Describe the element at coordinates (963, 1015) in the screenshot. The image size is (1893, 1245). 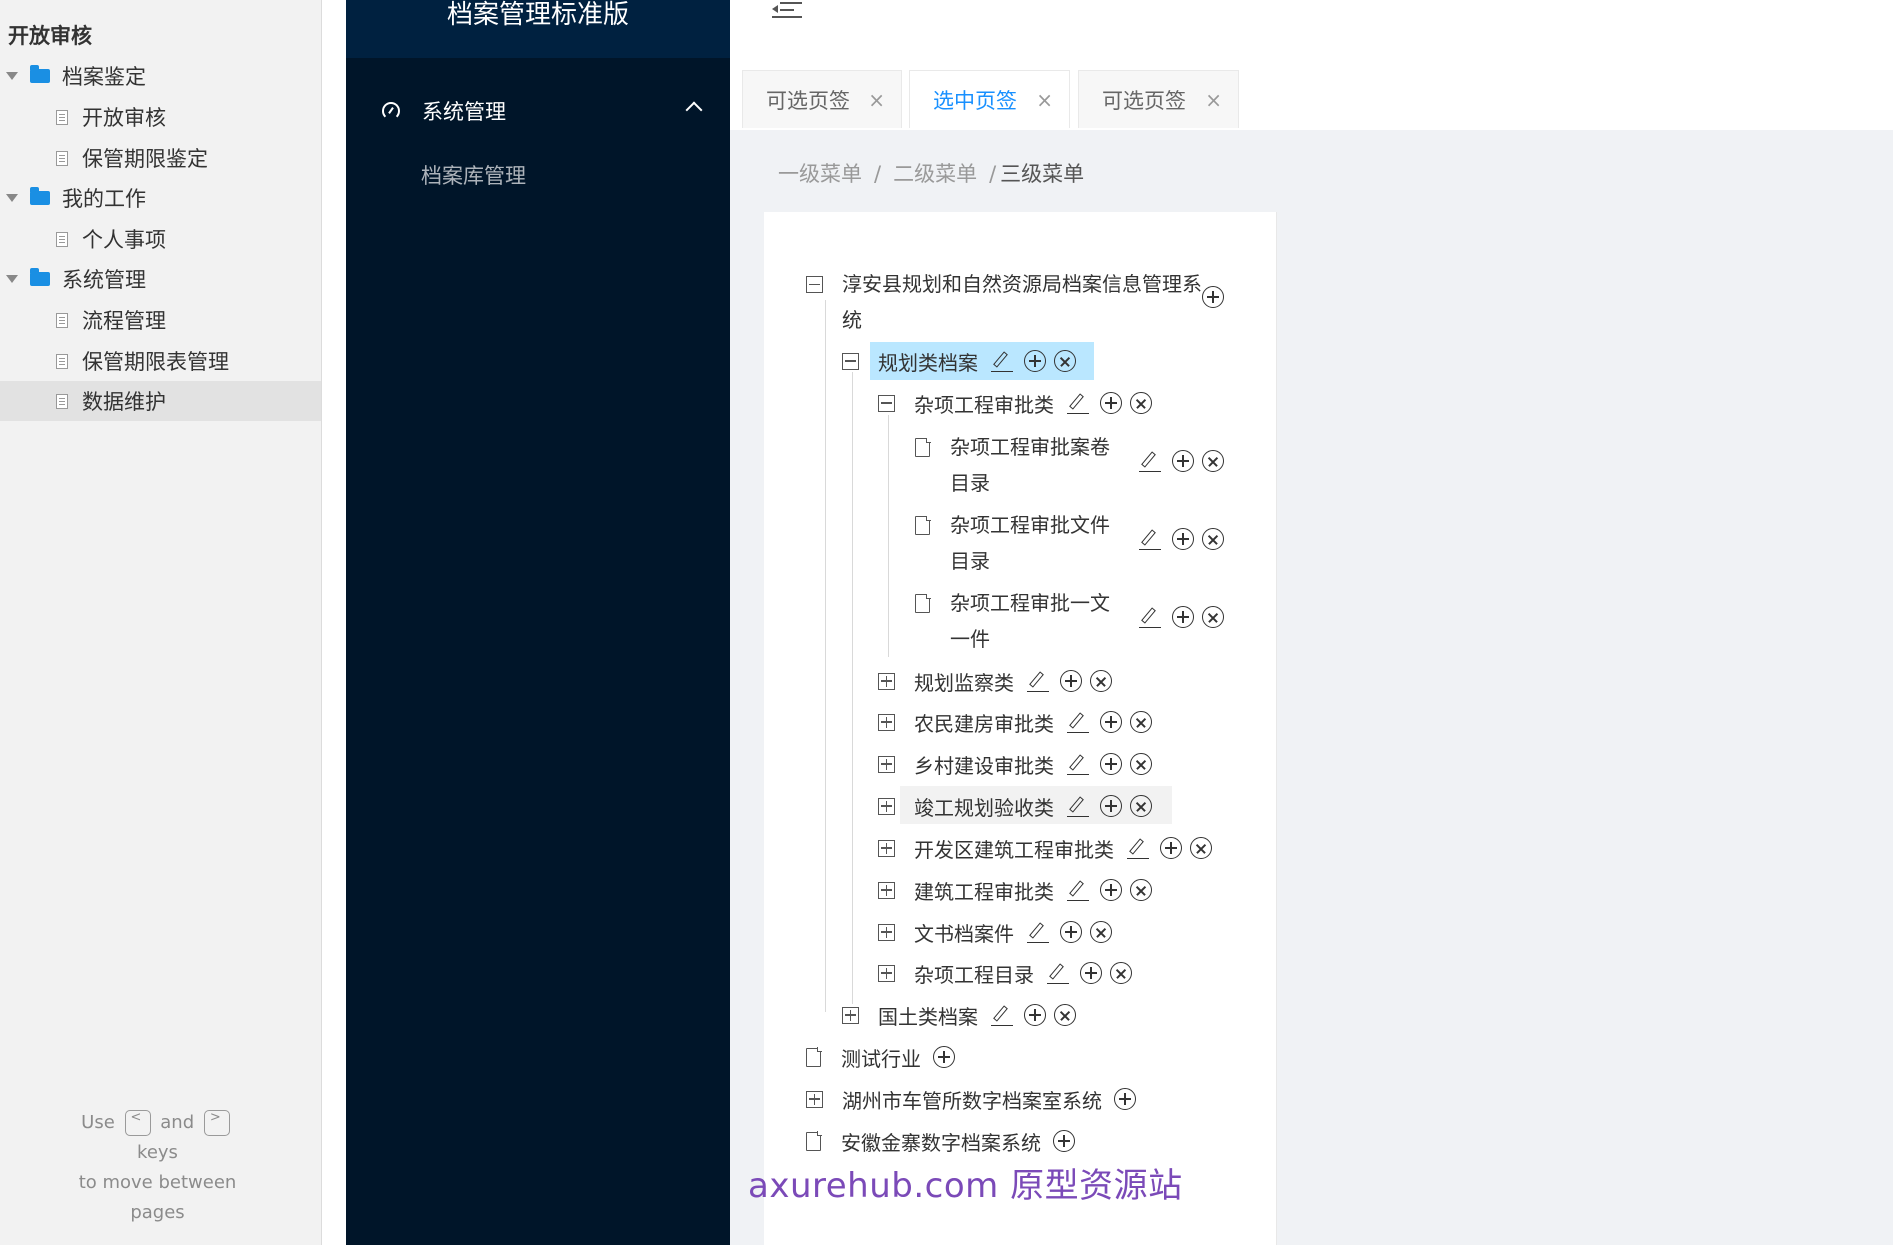
I see `tree-node-guotu: 国土类档案` at that location.